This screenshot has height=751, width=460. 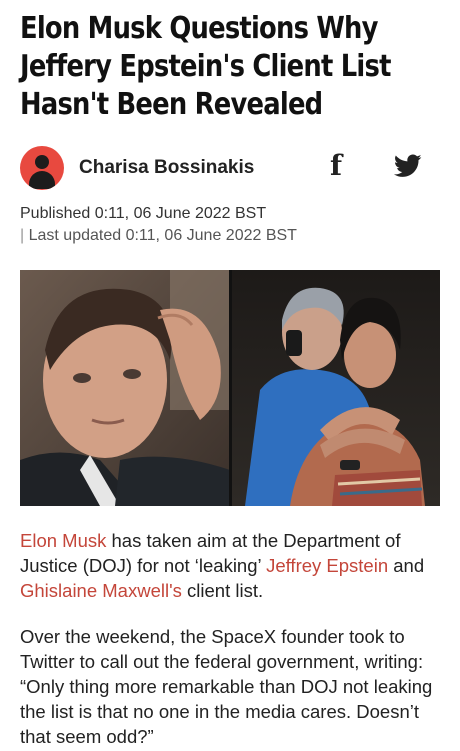 What do you see at coordinates (143, 213) in the screenshot?
I see `published-date: Published 0:11, 06 June 2022 BST` at bounding box center [143, 213].